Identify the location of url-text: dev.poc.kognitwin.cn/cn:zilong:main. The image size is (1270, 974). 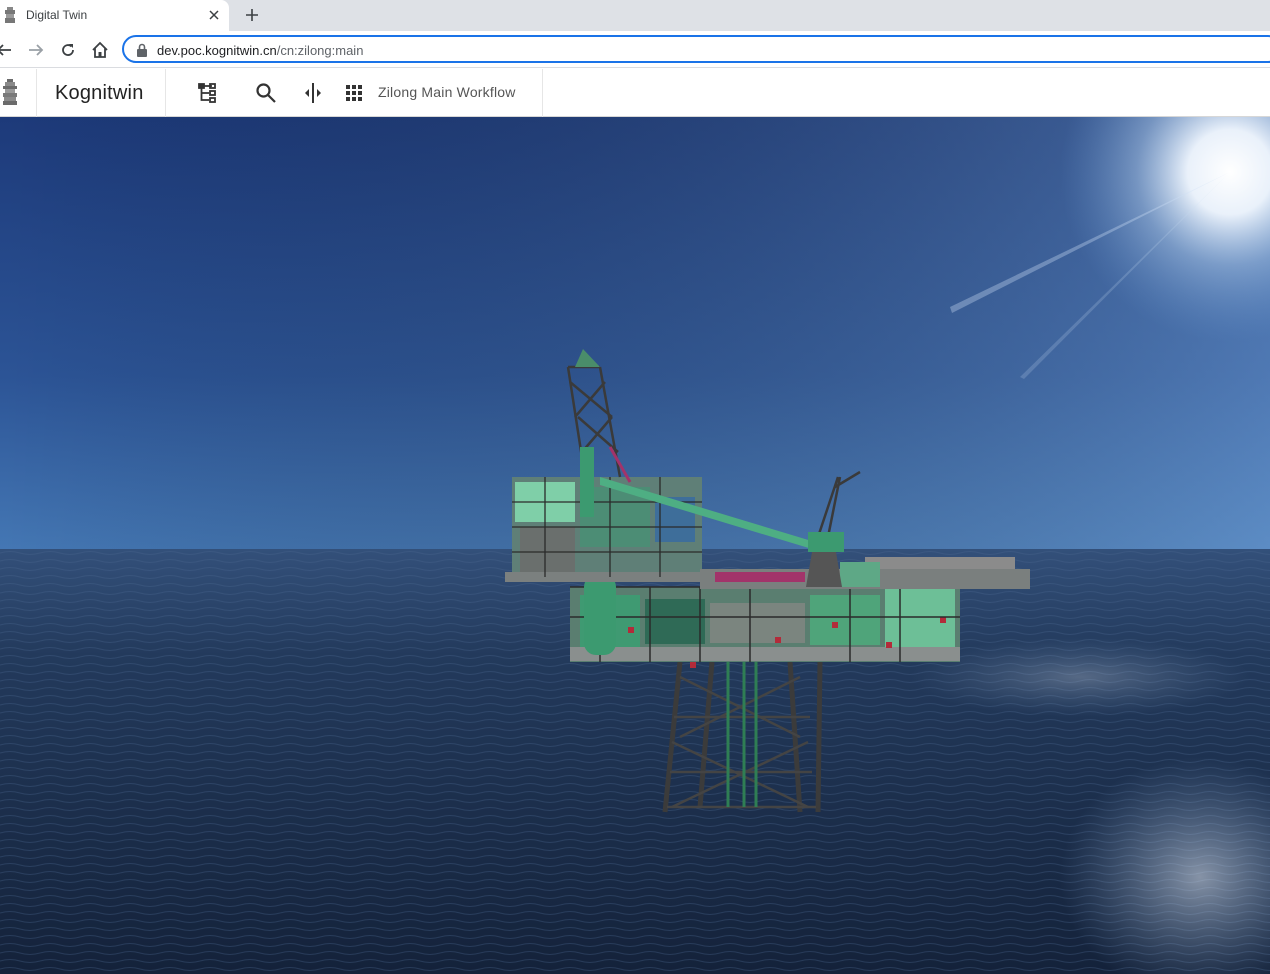
(260, 50).